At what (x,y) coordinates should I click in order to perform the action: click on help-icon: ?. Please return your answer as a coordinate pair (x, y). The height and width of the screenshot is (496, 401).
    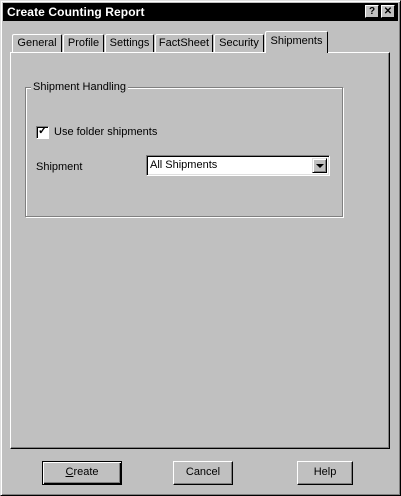
    Looking at the image, I should click on (372, 11).